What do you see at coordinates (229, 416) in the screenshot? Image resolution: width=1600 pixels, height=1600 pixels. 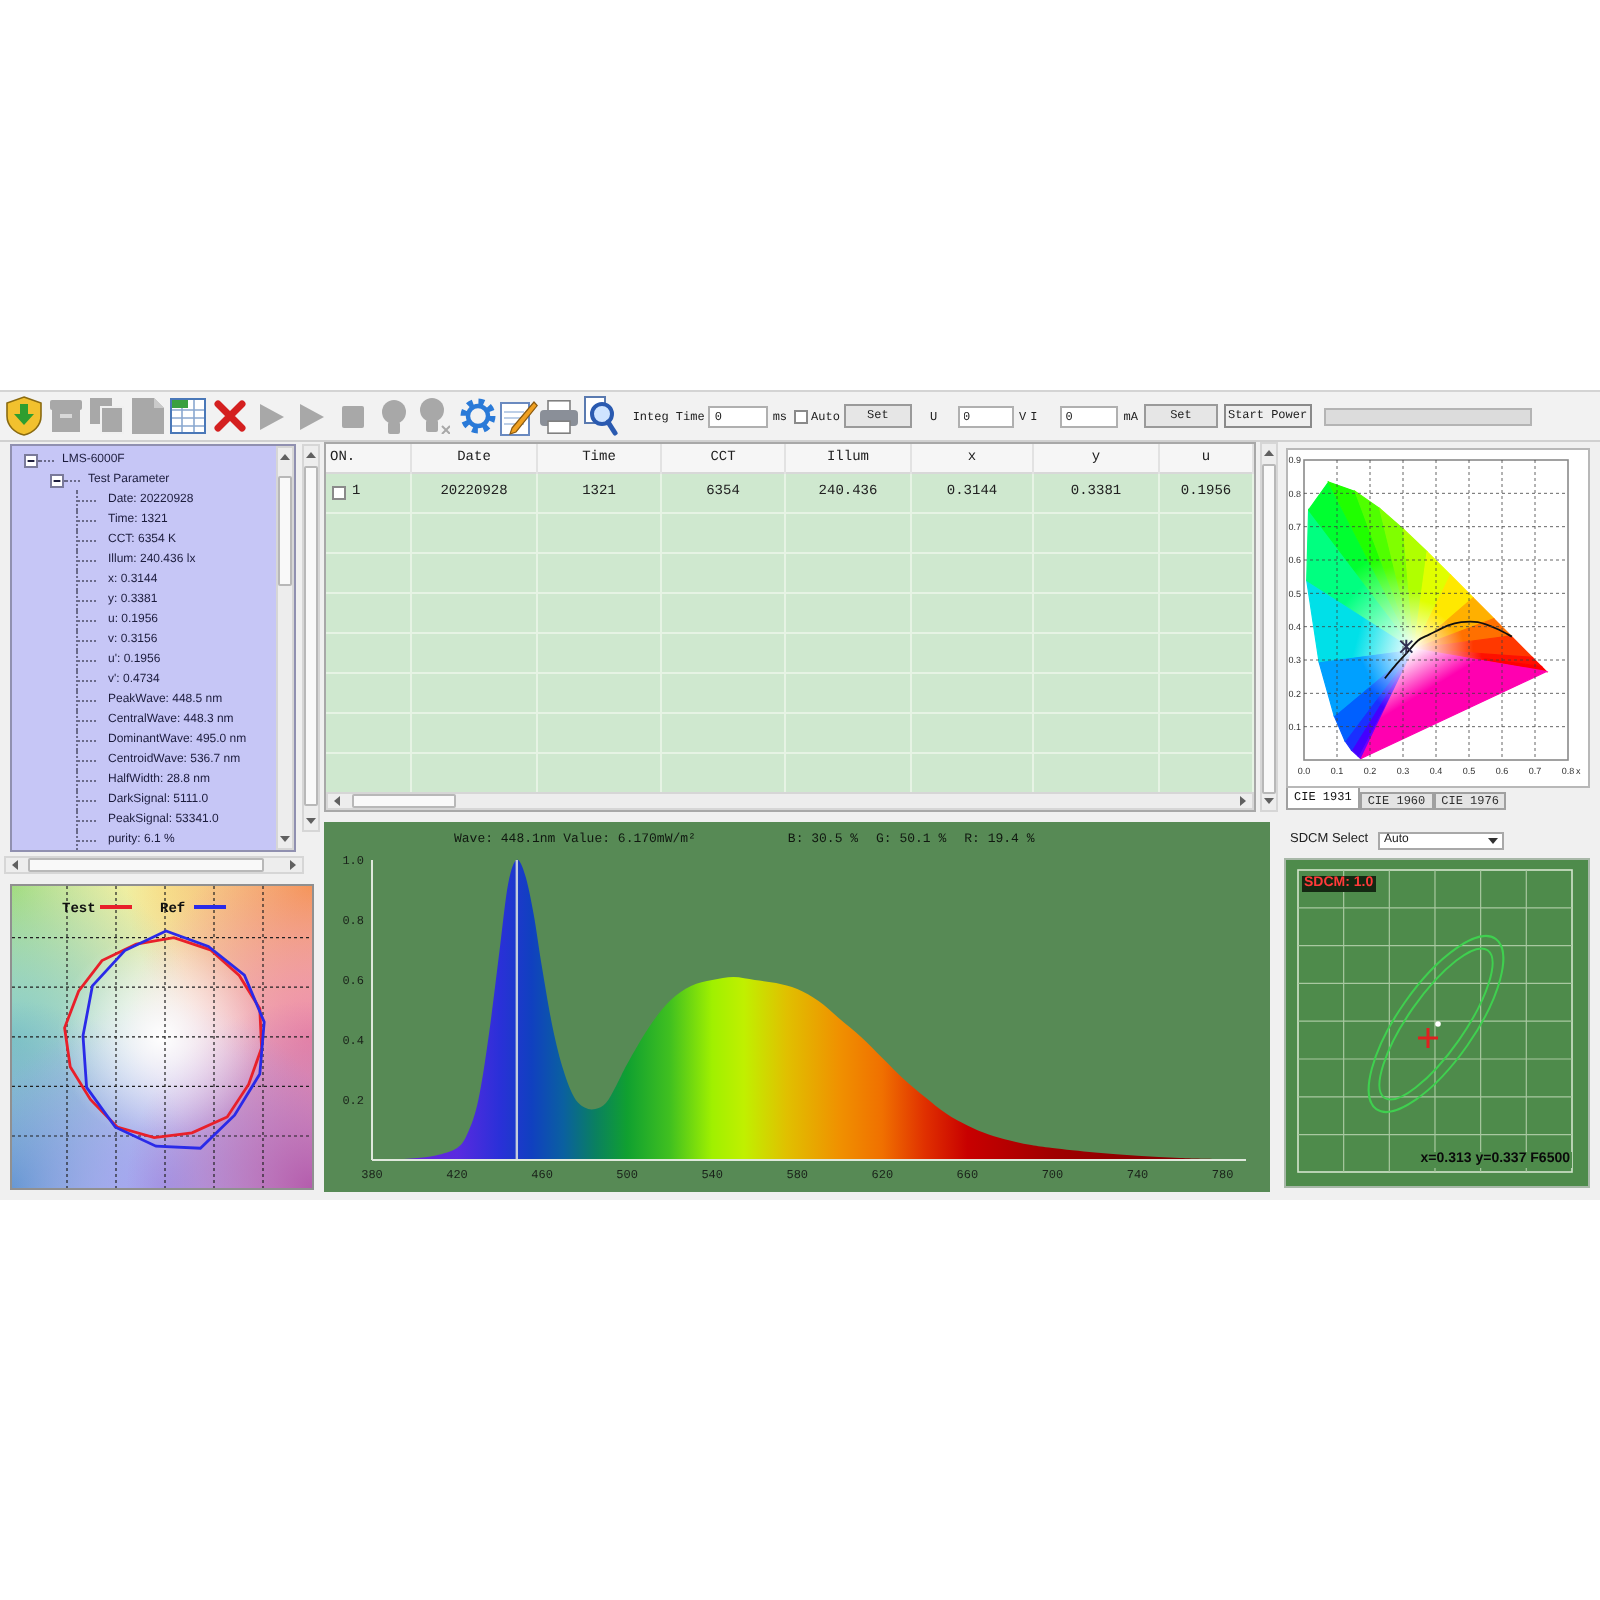 I see `x-mark-icon` at bounding box center [229, 416].